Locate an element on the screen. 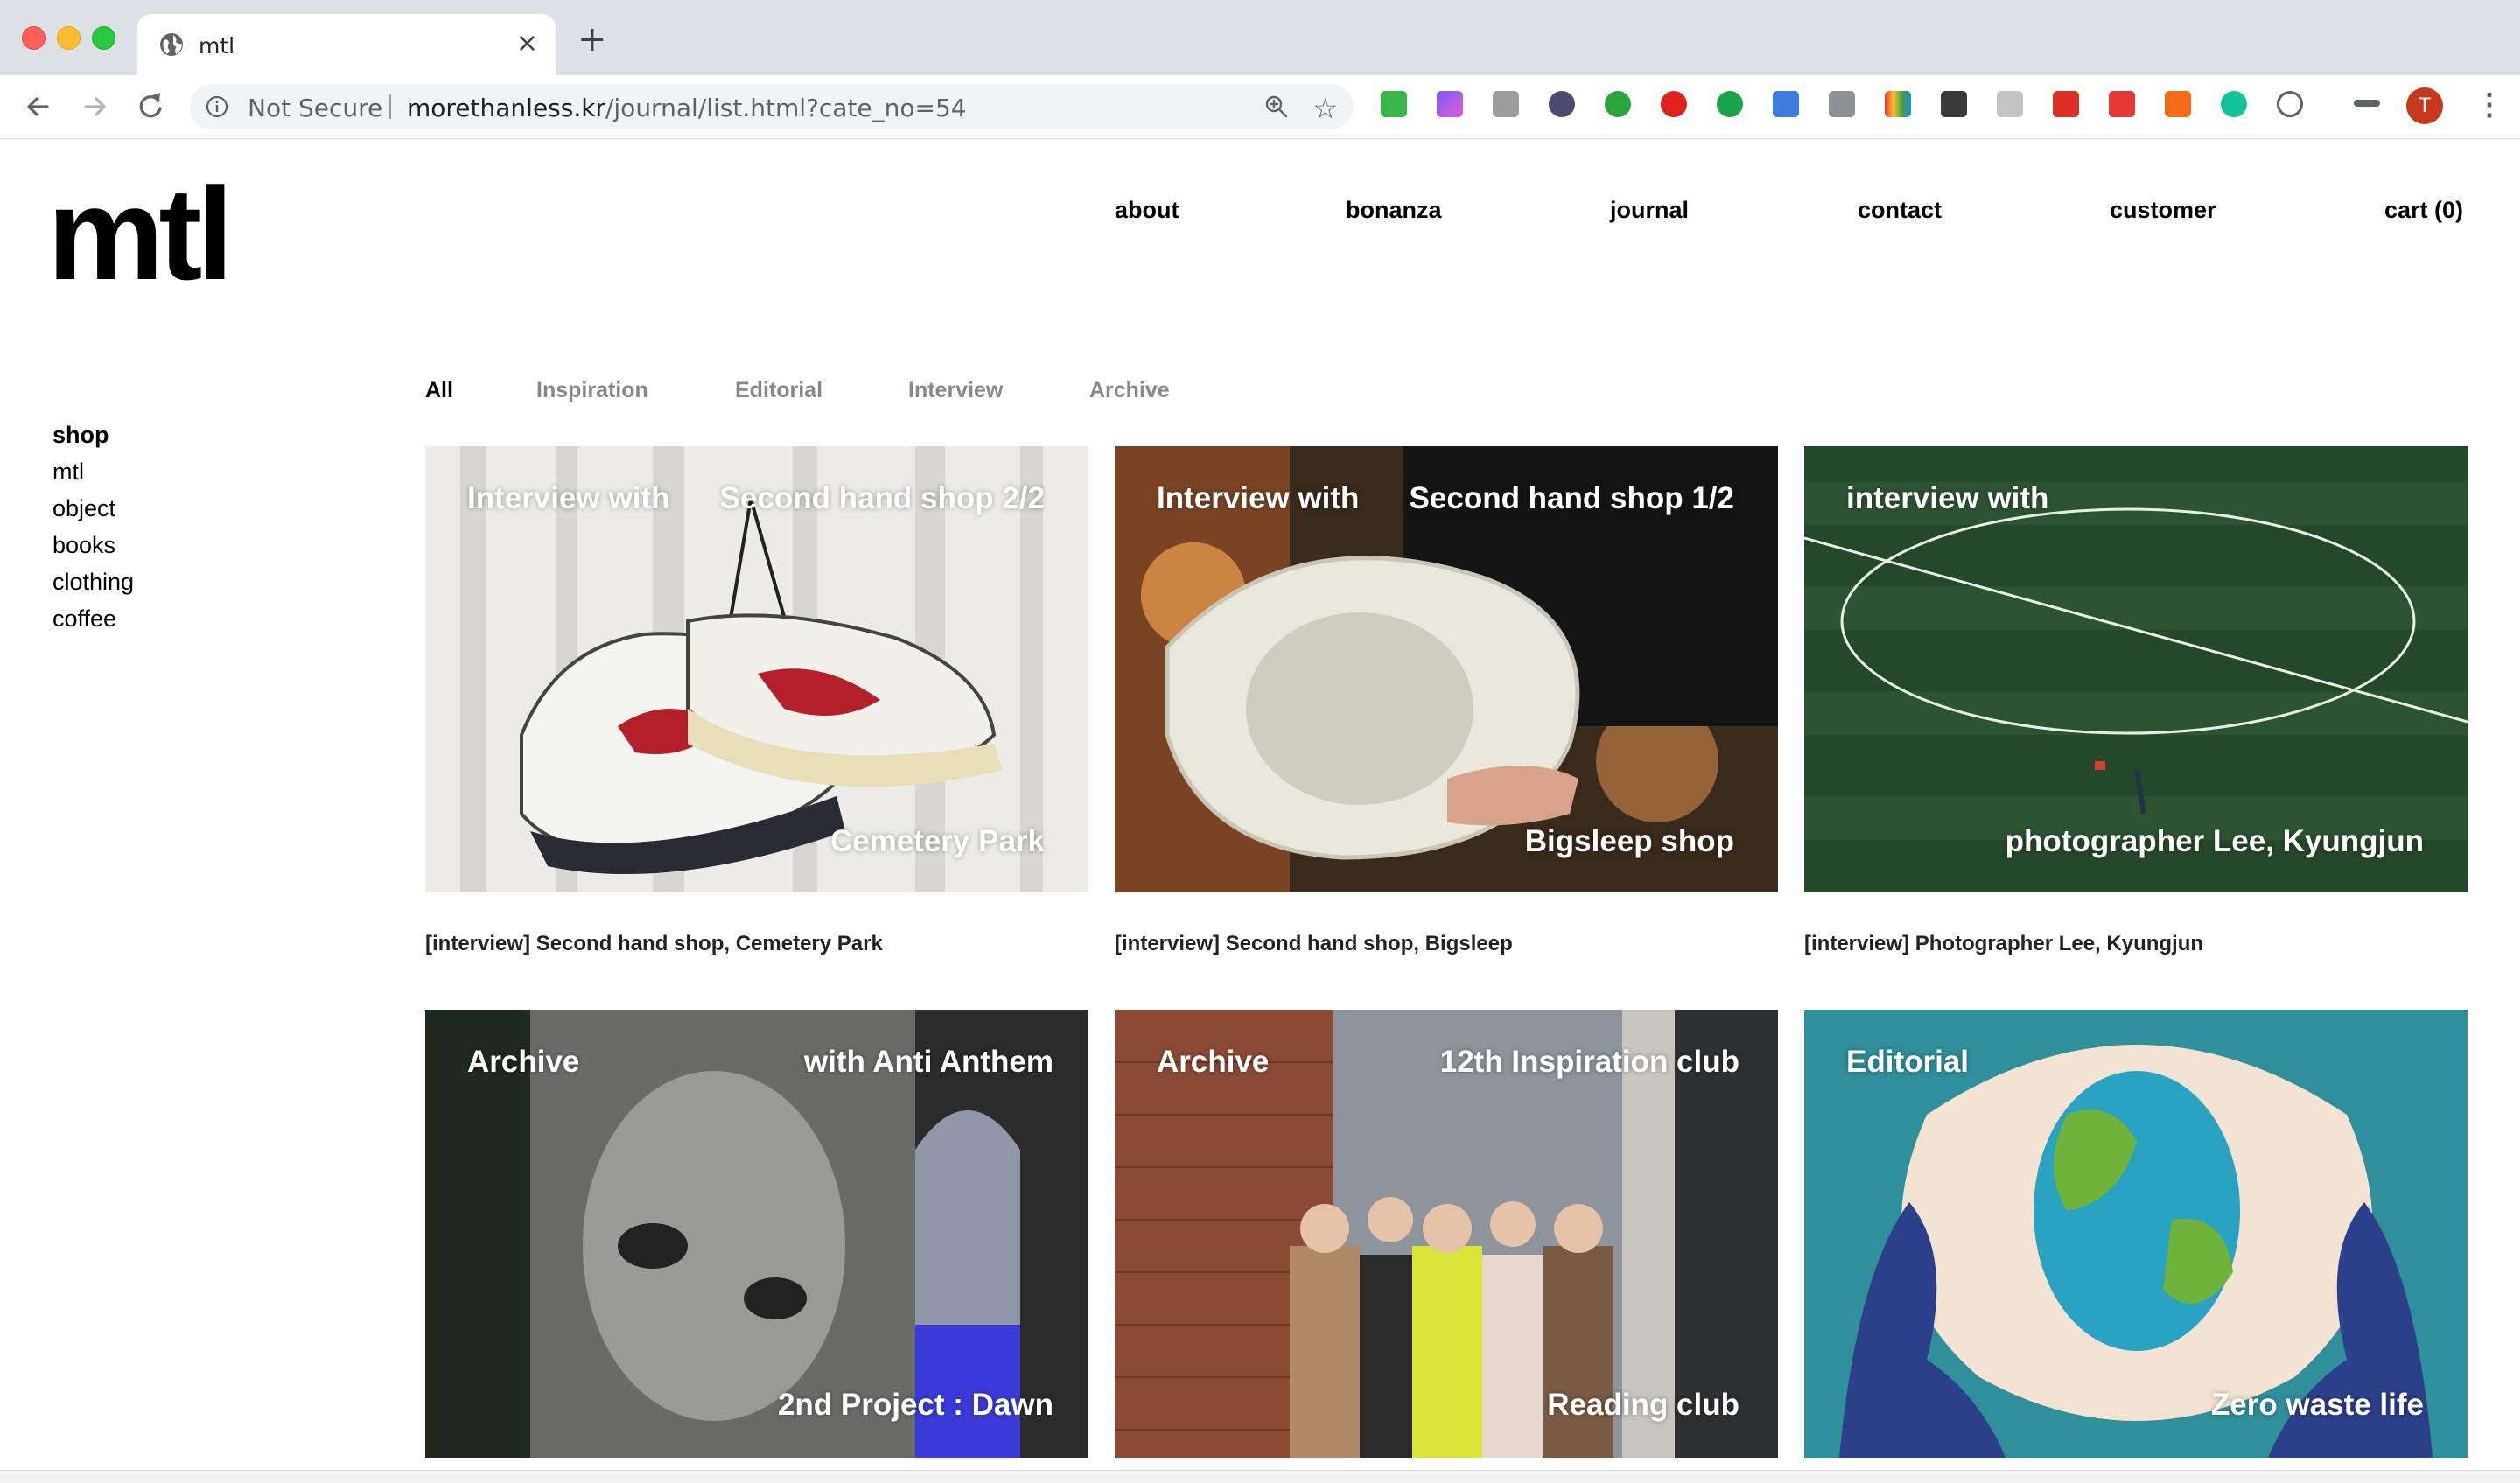 The width and height of the screenshot is (2520, 1483). browser-titlebar: mtl × + is located at coordinates (1260, 37).